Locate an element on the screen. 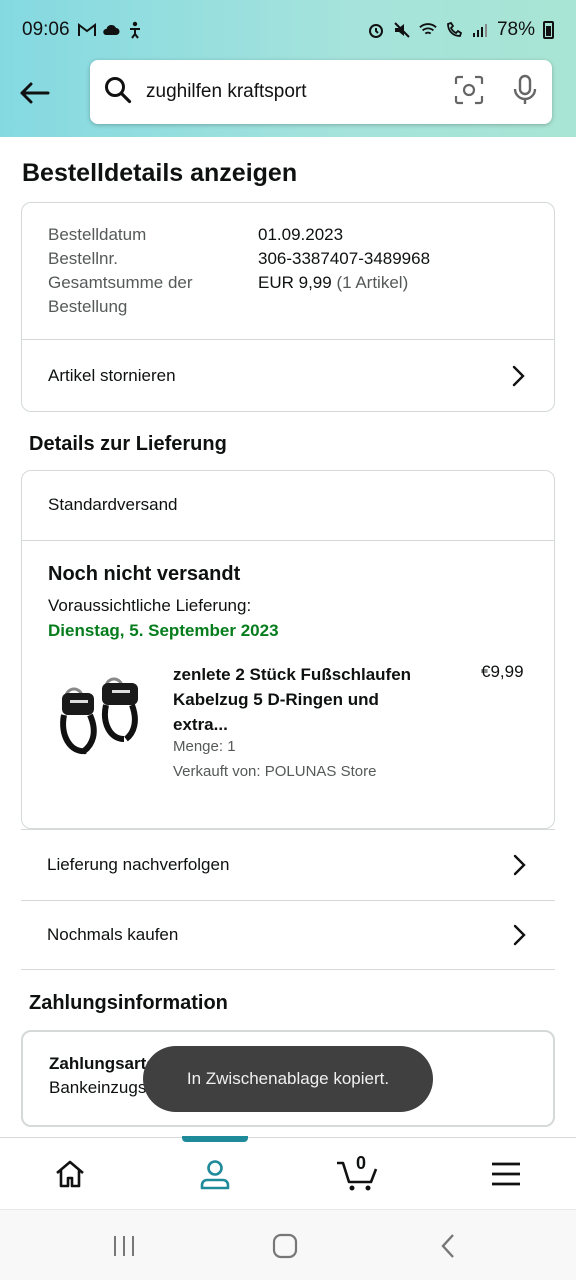  order-date-label: Bestelldatum is located at coordinates (97, 234).